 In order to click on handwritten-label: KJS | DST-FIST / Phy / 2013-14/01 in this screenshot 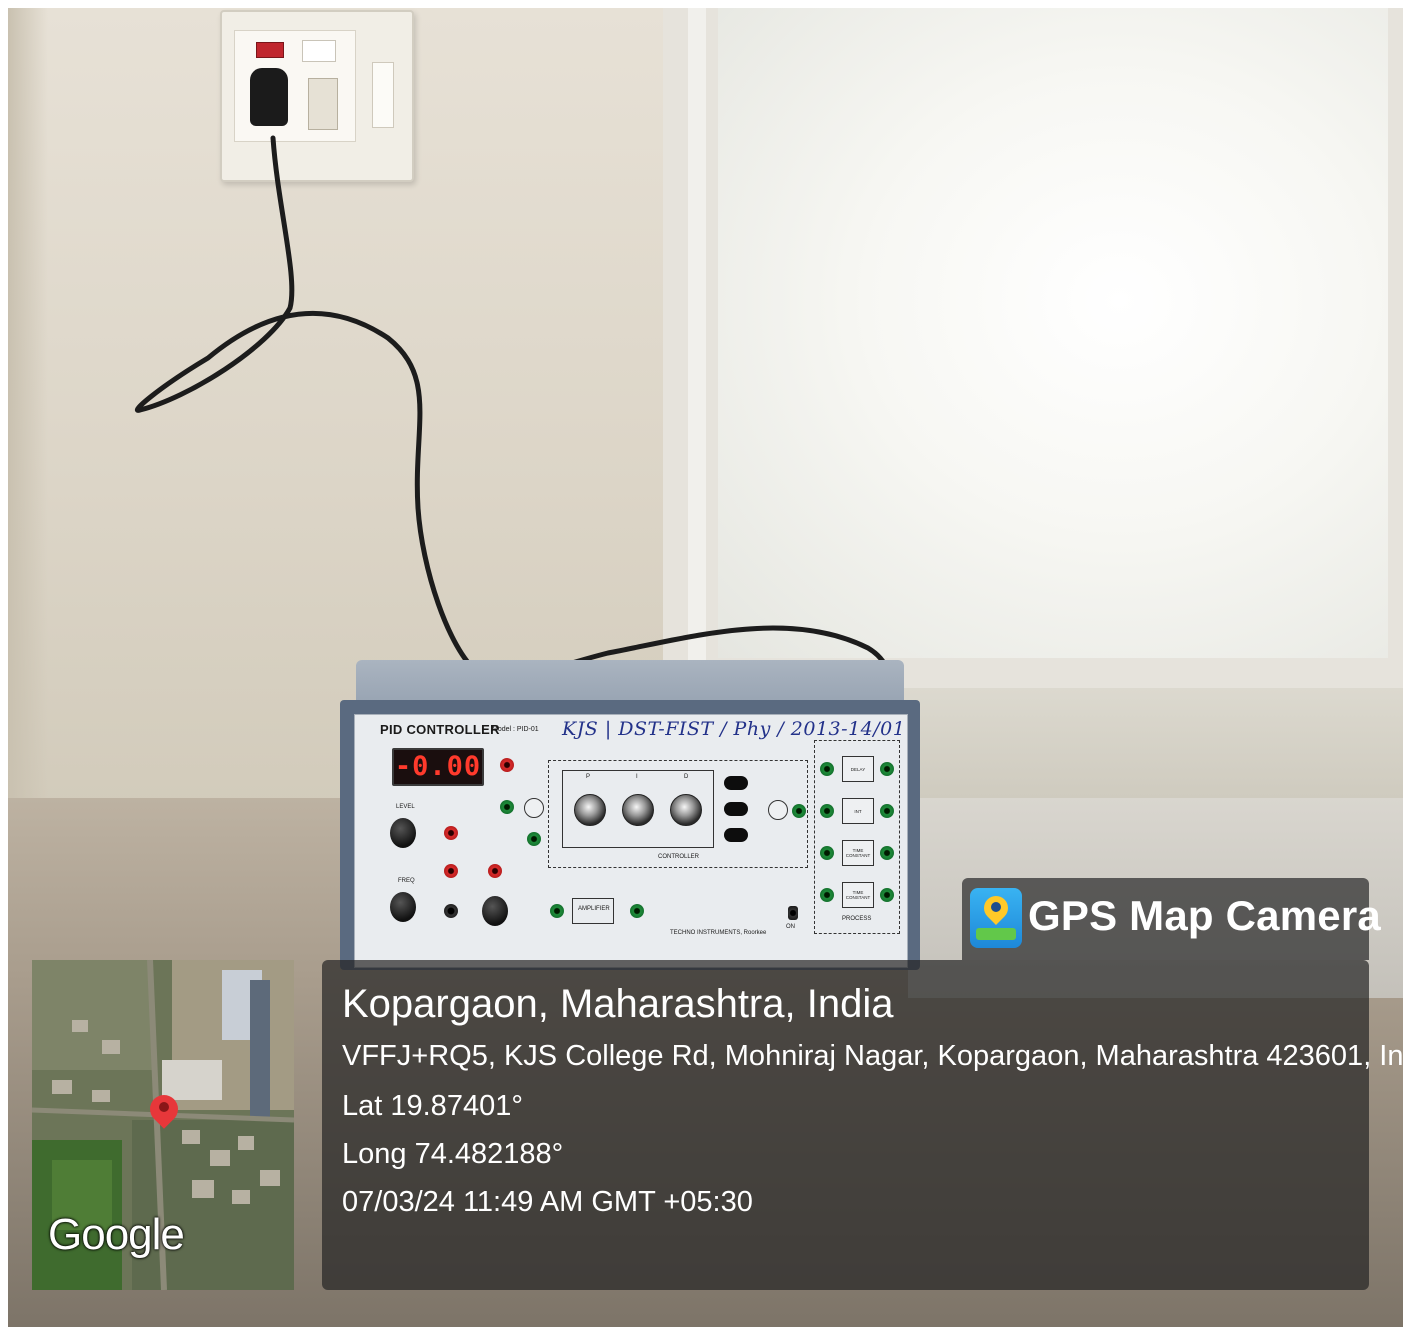, I will do `click(734, 729)`.